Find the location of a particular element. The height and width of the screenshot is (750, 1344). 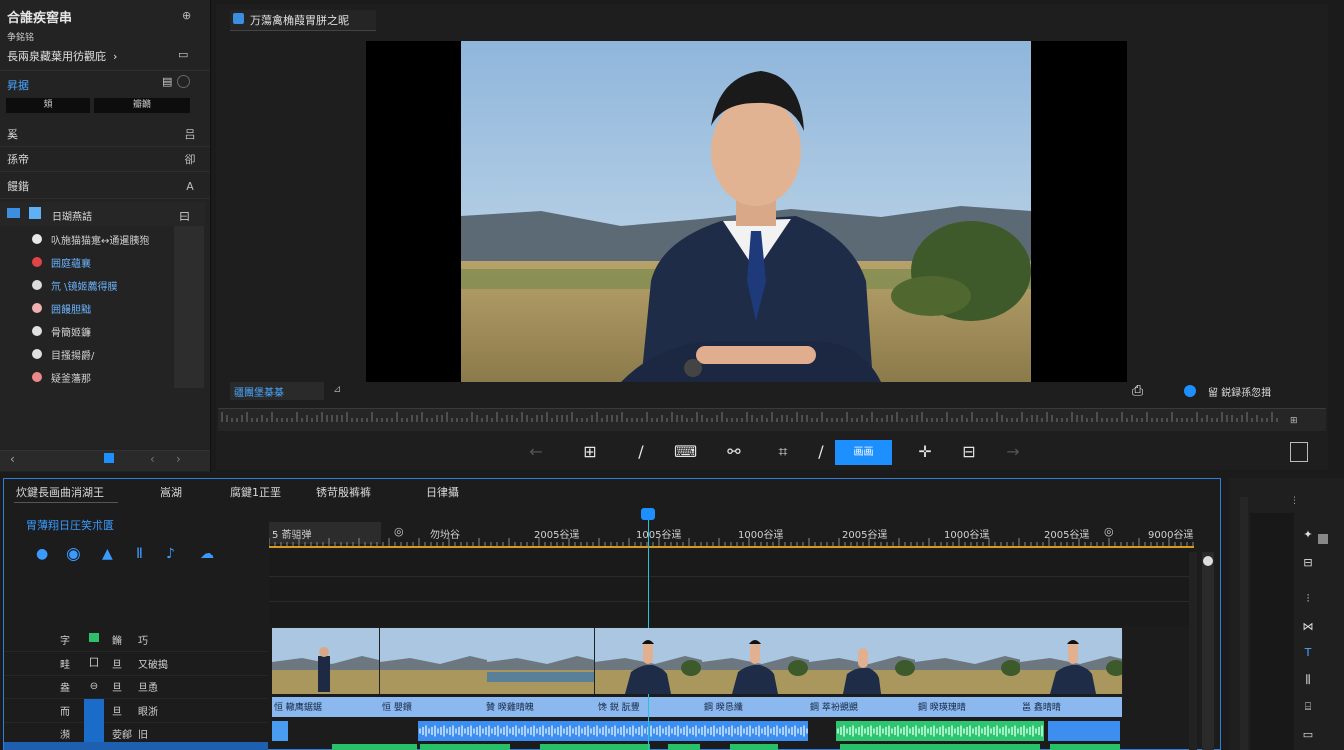

panel-handle is located at coordinates (1323, 539).